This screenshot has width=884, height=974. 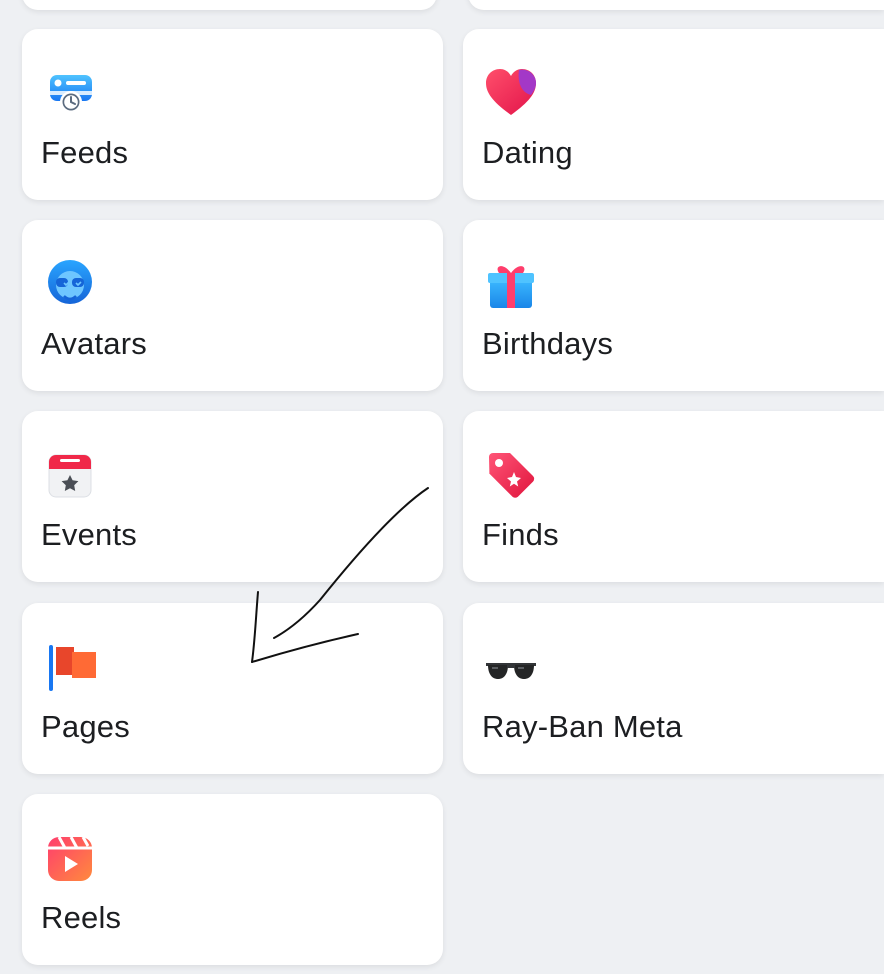 I want to click on shortcut-label: Events, so click(x=89, y=534).